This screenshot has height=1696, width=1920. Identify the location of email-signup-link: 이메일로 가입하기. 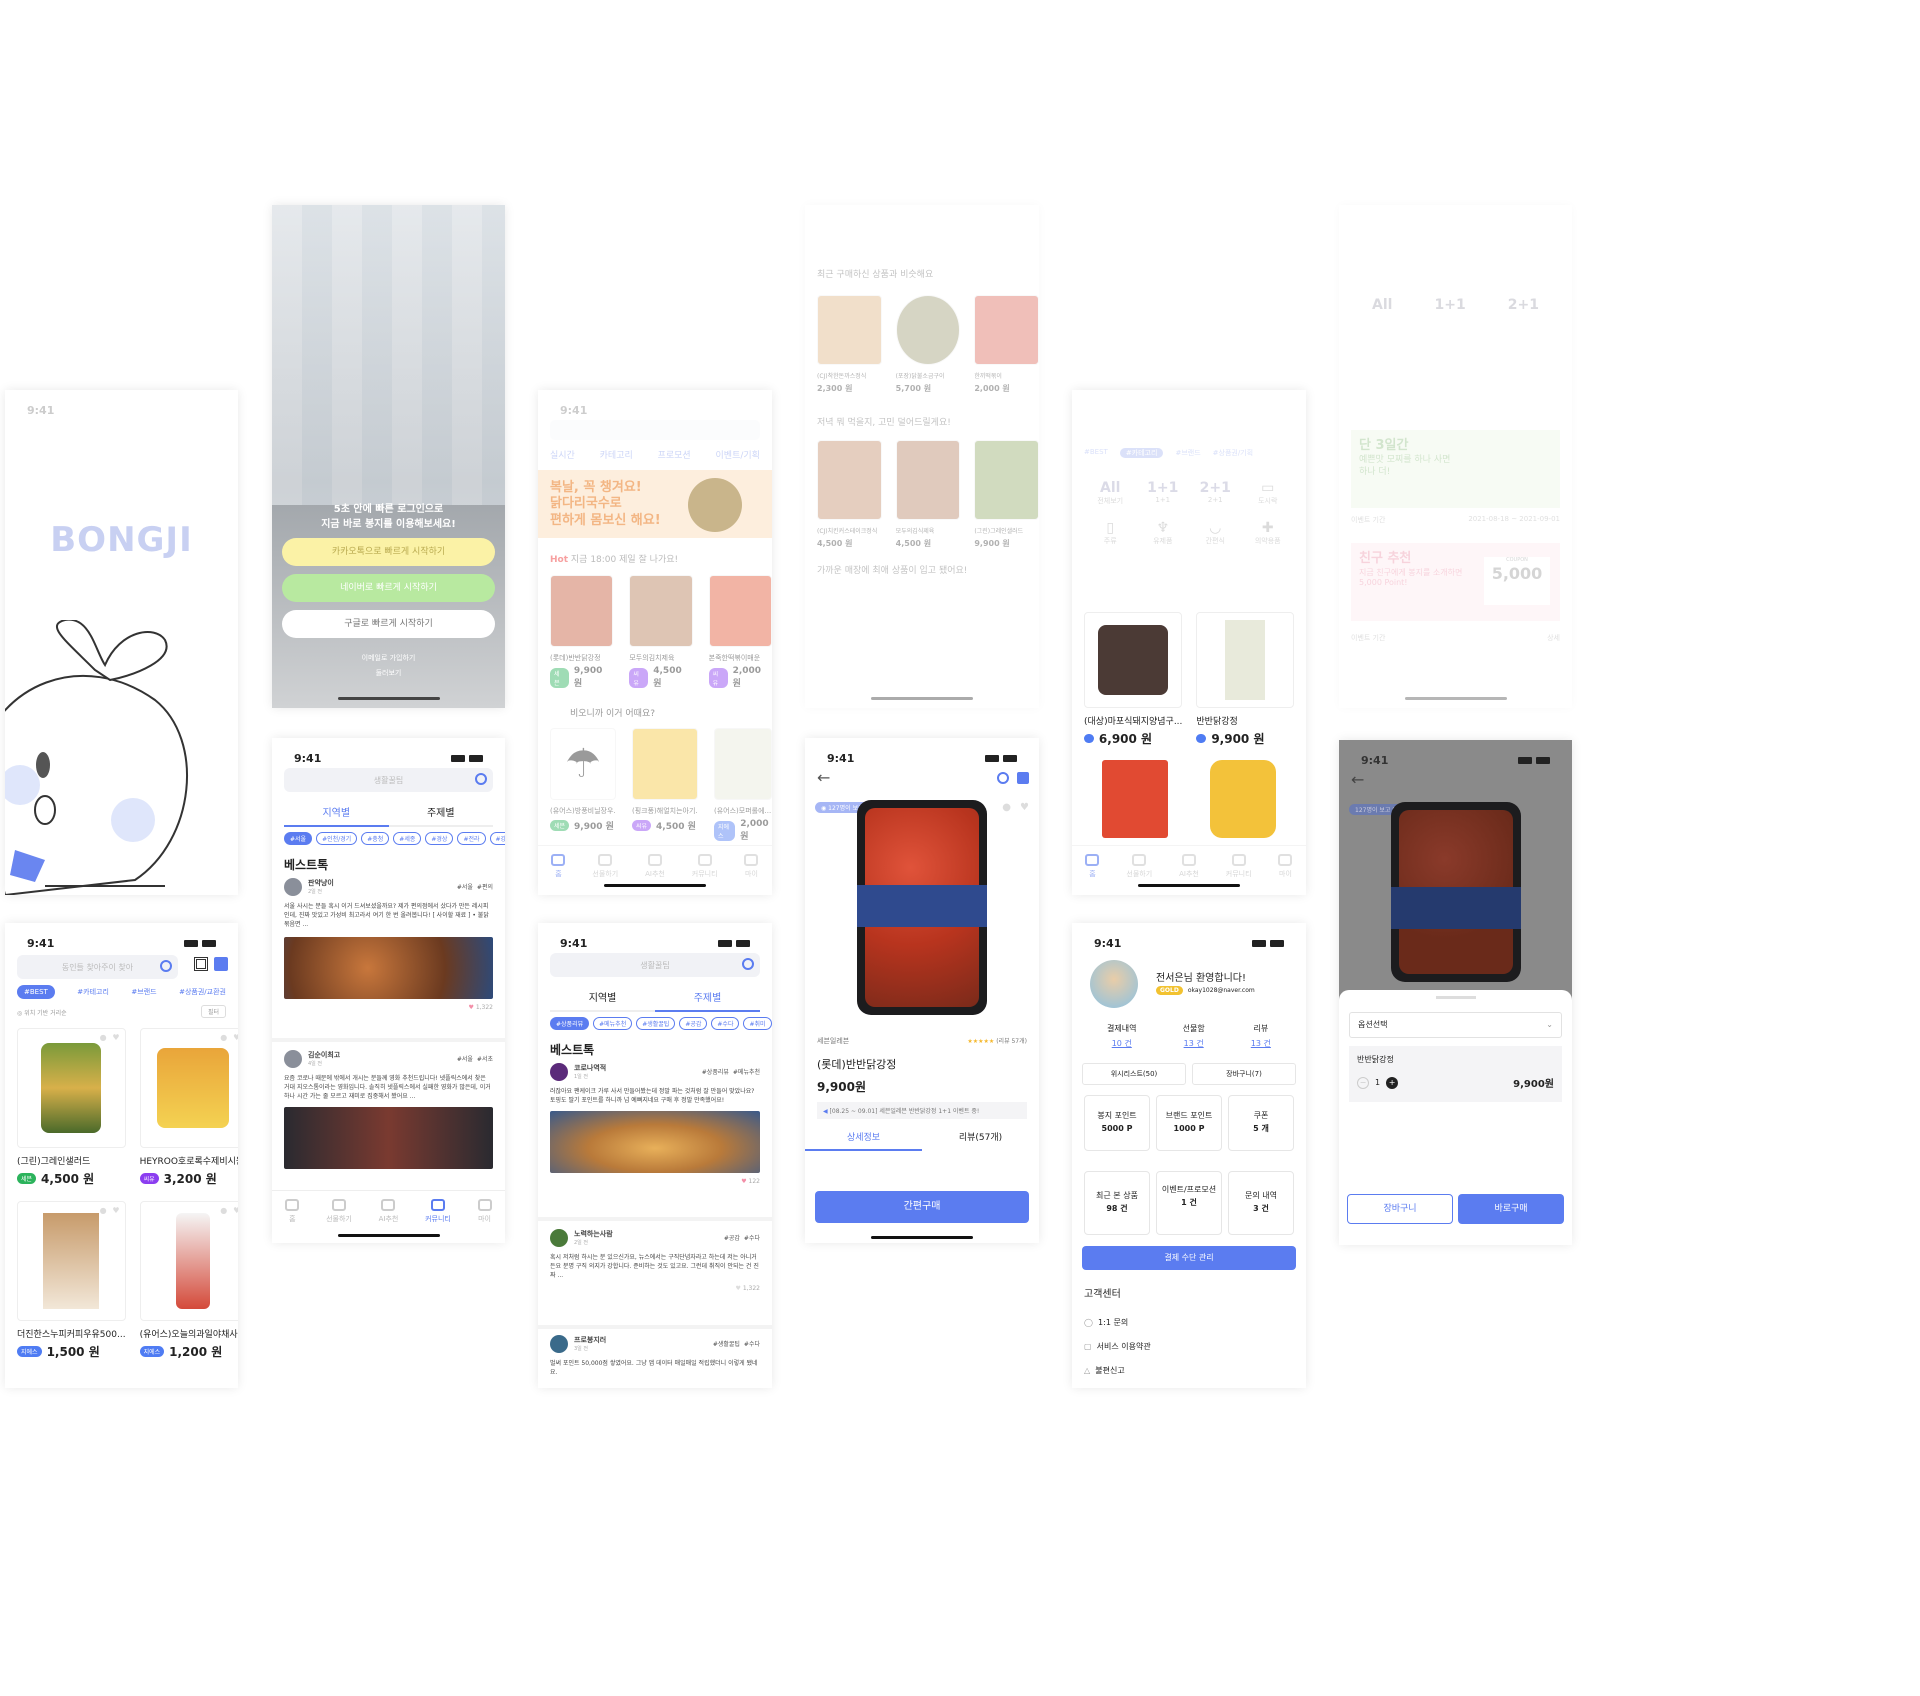
(388, 658).